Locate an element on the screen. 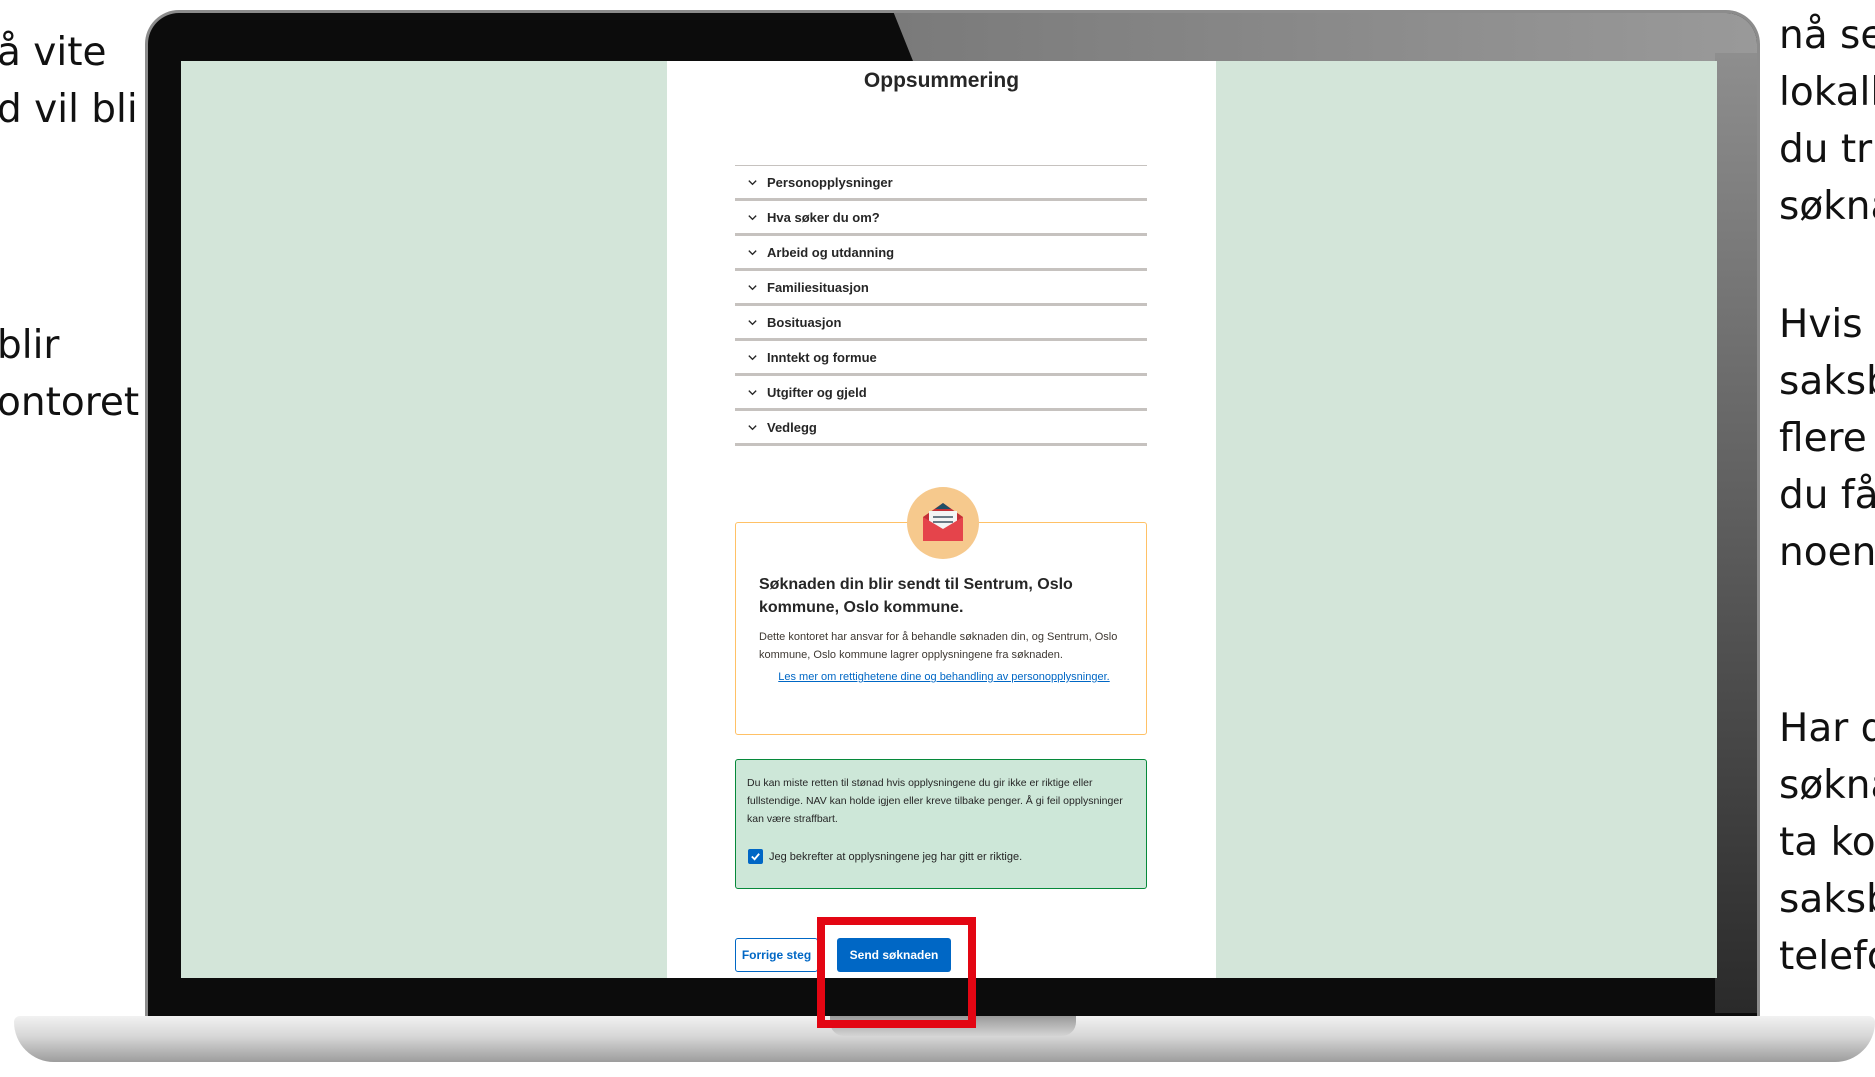 This screenshot has height=1077, width=1875. slide-text-line: d vil bli is located at coordinates (69, 109).